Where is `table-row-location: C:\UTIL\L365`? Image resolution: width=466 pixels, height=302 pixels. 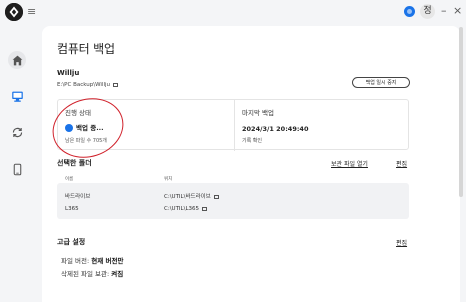 table-row-location: C:\UTIL\L365 is located at coordinates (185, 209).